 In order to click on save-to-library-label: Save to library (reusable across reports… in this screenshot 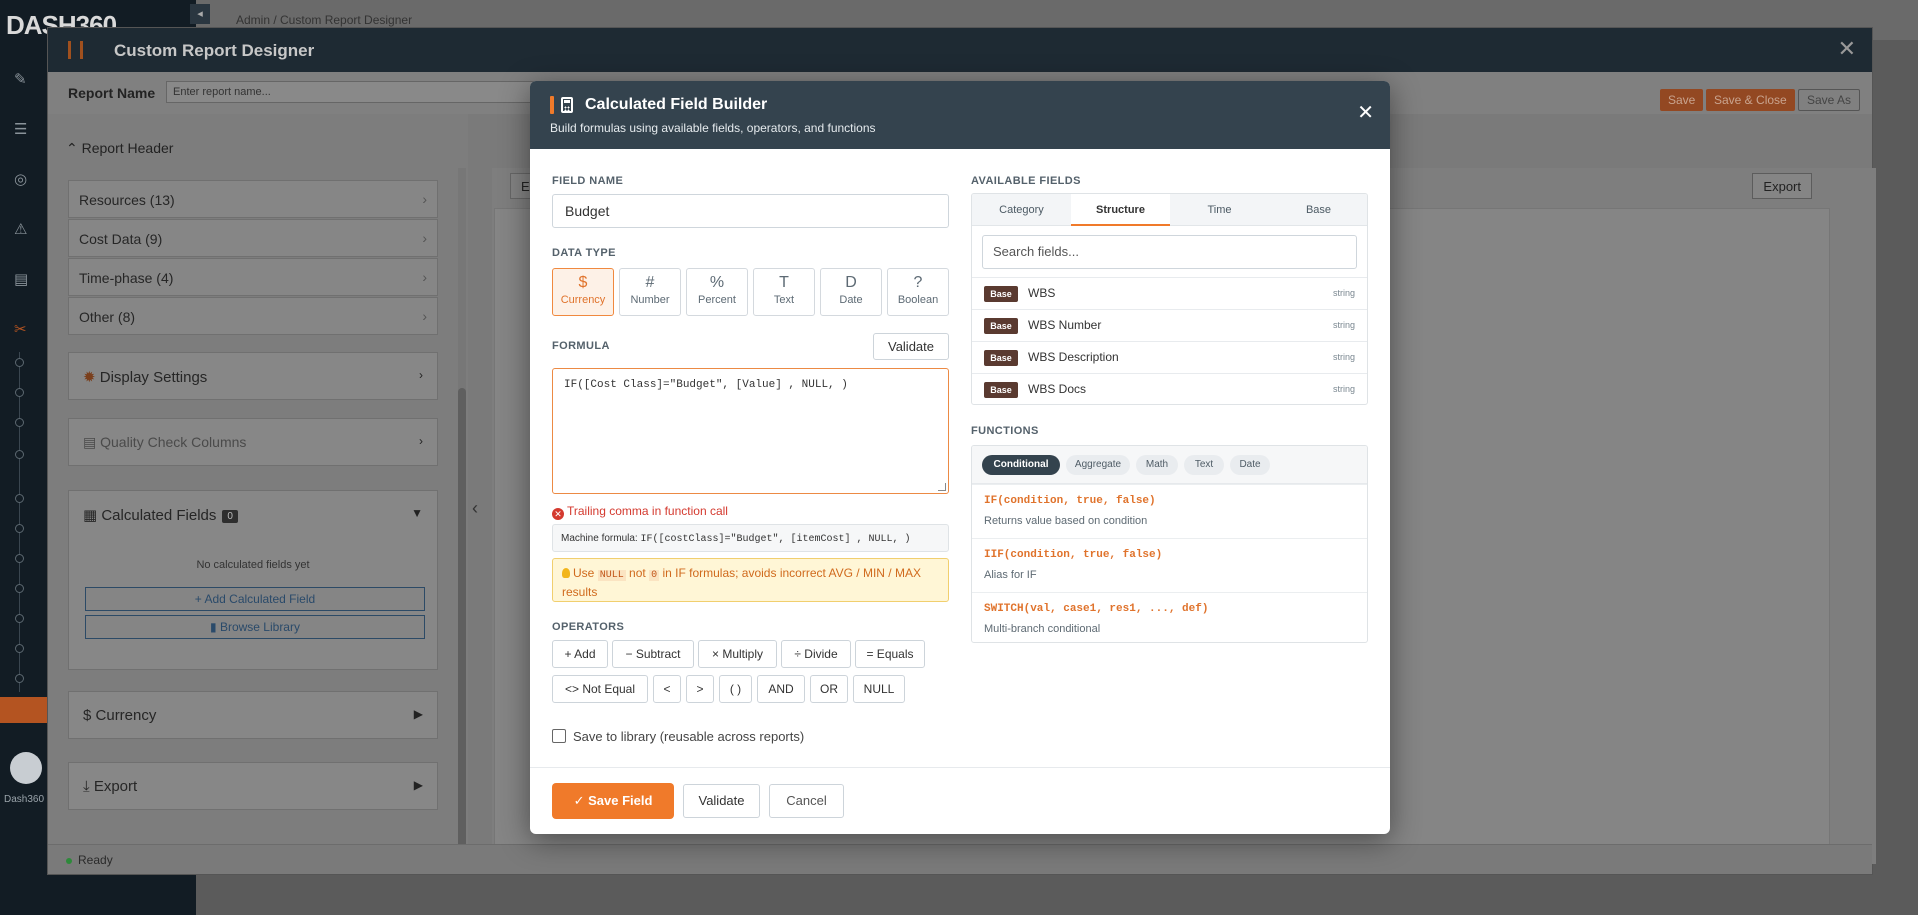, I will do `click(688, 736)`.